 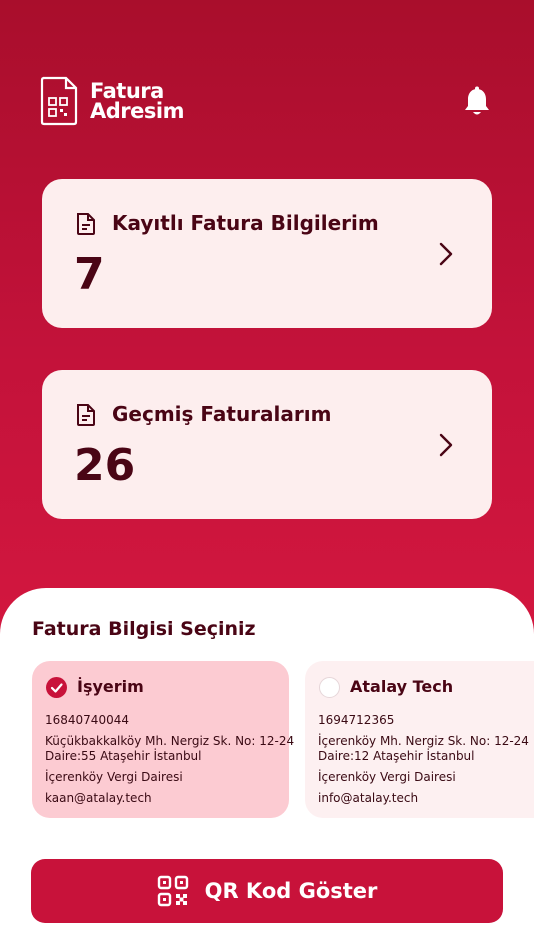 I want to click on address-line-2: Daire:12 Ataşehir İstanbul, so click(x=396, y=756).